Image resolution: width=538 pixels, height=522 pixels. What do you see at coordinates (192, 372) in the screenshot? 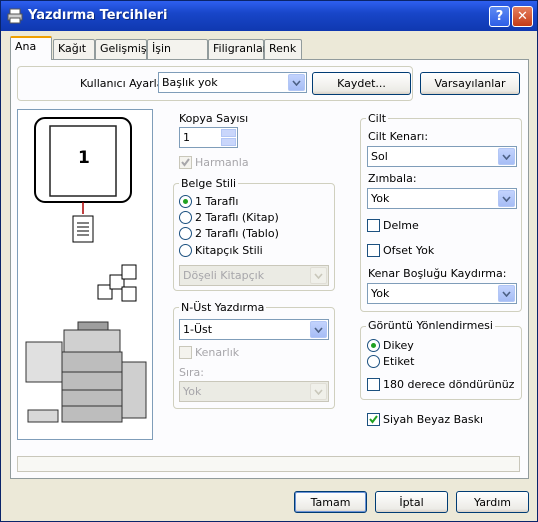
I see `order-label: Sıra:` at bounding box center [192, 372].